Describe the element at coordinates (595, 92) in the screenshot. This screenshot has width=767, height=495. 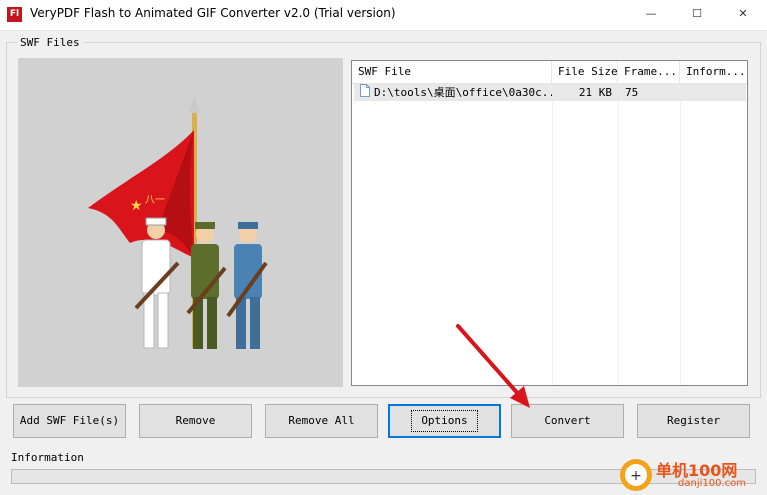
I see `cell-file-size: 21 KB` at that location.